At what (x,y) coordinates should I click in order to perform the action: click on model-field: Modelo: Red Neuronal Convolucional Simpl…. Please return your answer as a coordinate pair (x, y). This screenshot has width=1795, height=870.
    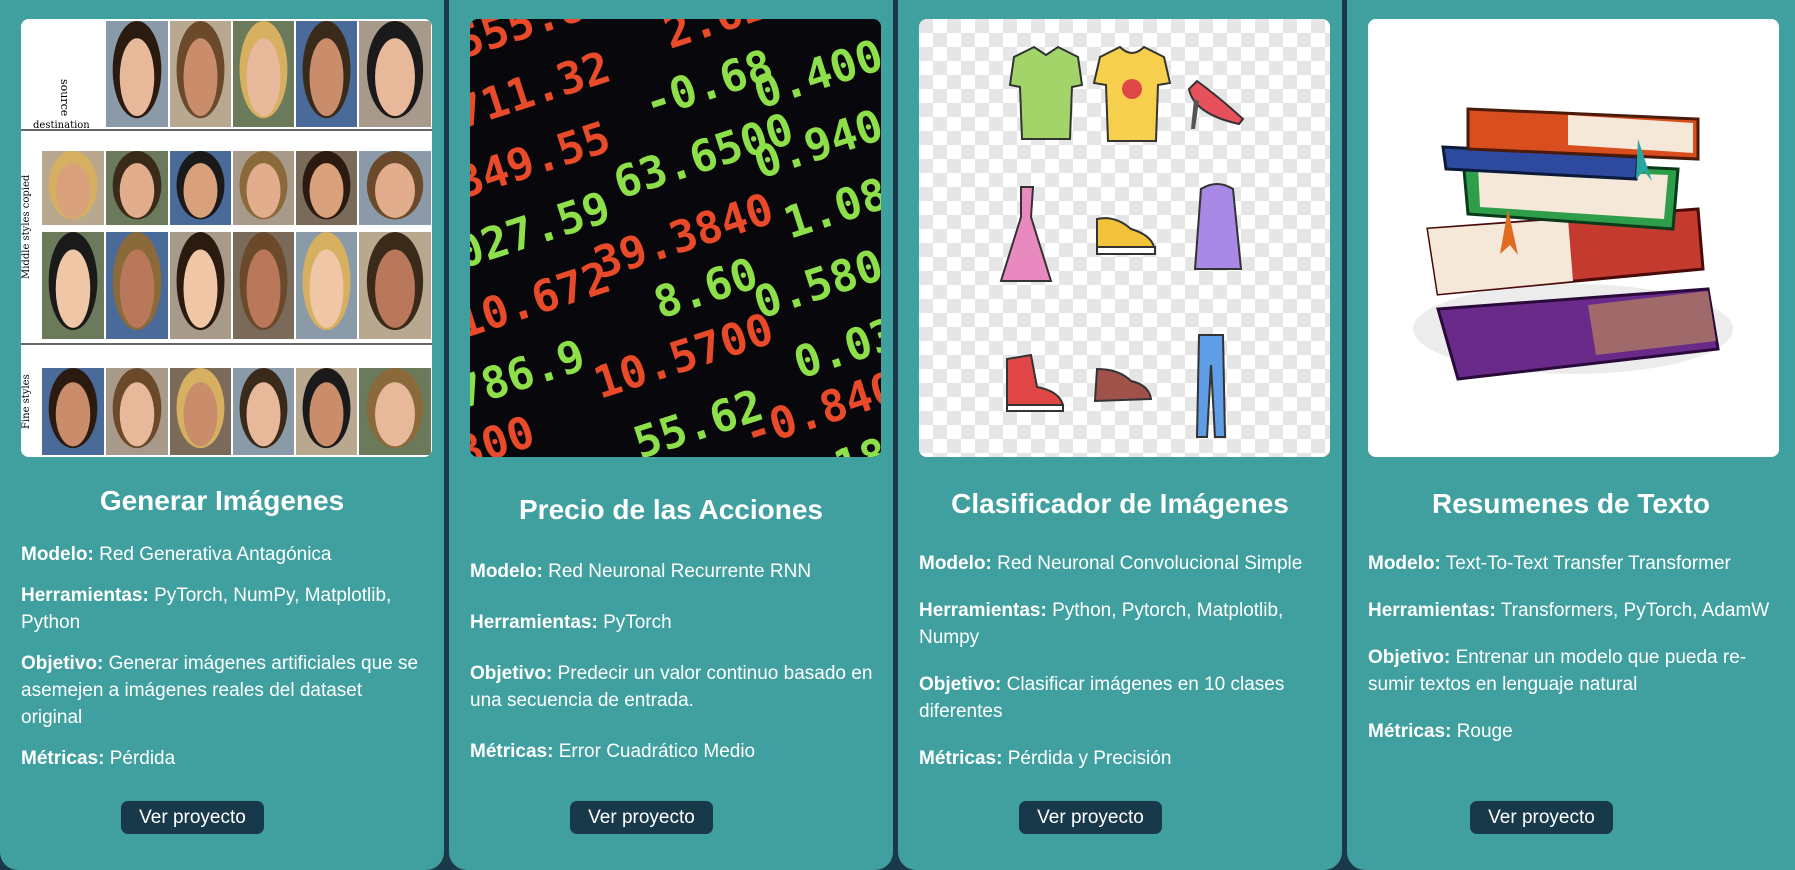
    Looking at the image, I should click on (1111, 563).